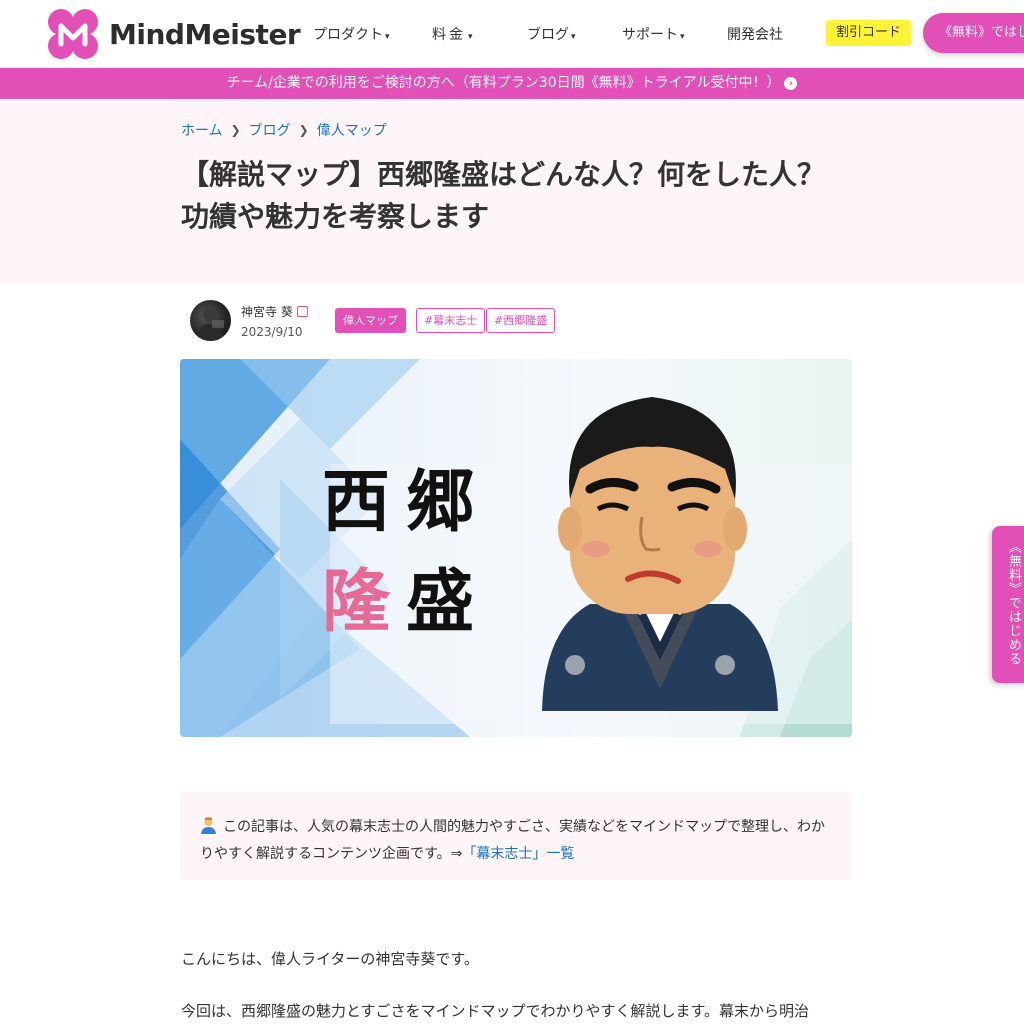 The width and height of the screenshot is (1024, 1024). What do you see at coordinates (356, 502) in the screenshot?
I see `hero-char-1: 西` at bounding box center [356, 502].